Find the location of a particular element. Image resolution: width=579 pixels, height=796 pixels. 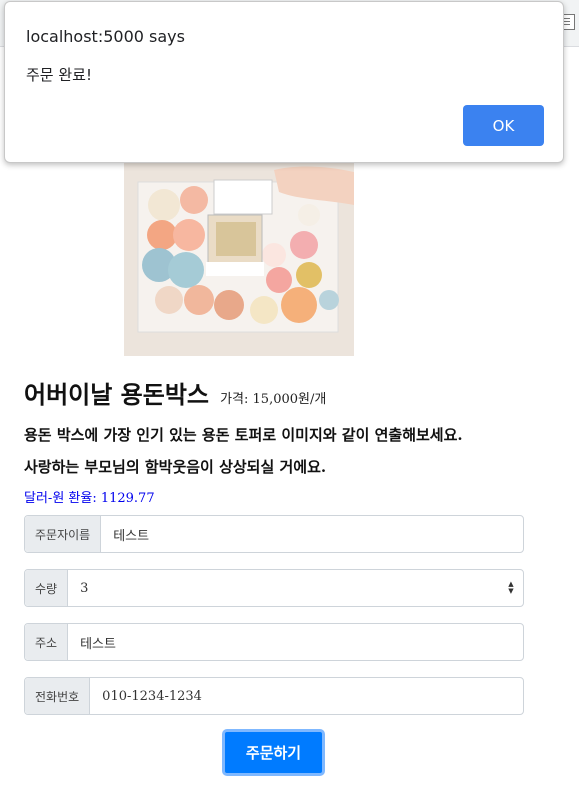

phone-field: 전화번호 010-1234-1234 is located at coordinates (274, 696).